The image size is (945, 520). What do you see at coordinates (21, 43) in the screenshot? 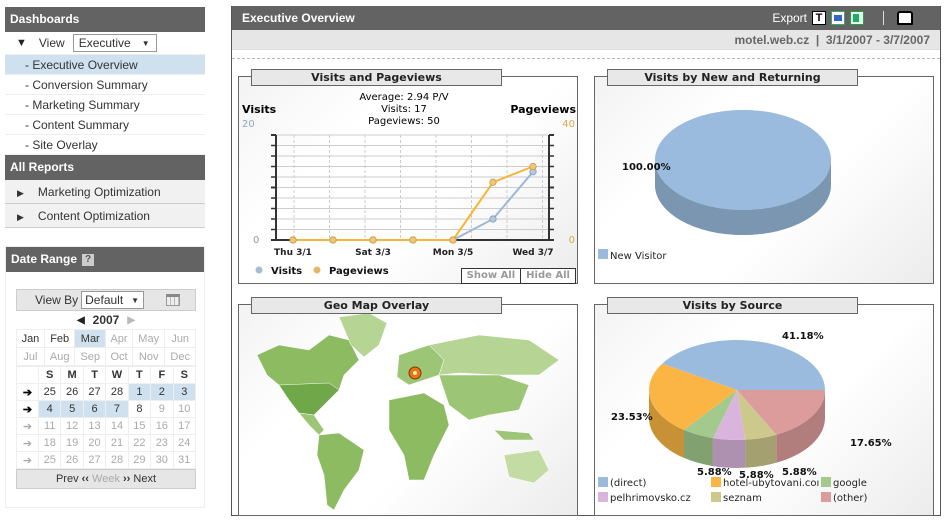
I see `collapse-triangle-icon: ▼` at bounding box center [21, 43].